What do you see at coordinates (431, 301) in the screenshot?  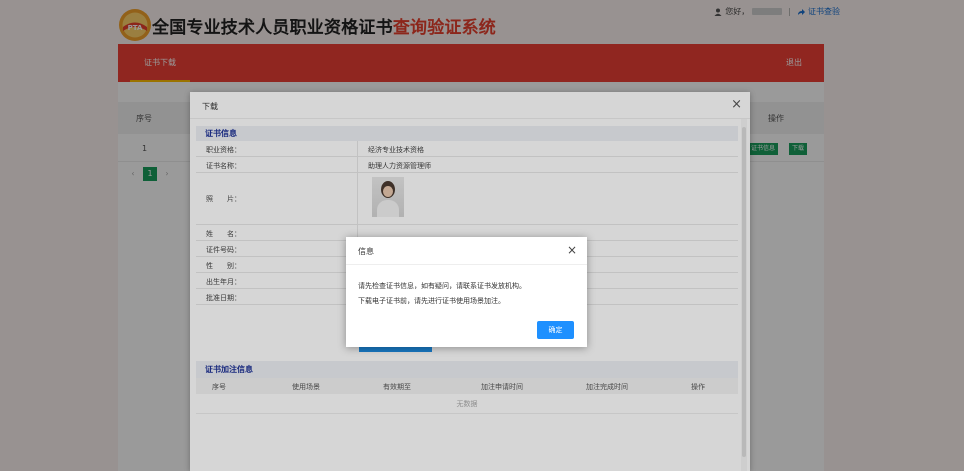 I see `info-message-line2: 下载电子证书前，请先进行证书使用场景加注。` at bounding box center [431, 301].